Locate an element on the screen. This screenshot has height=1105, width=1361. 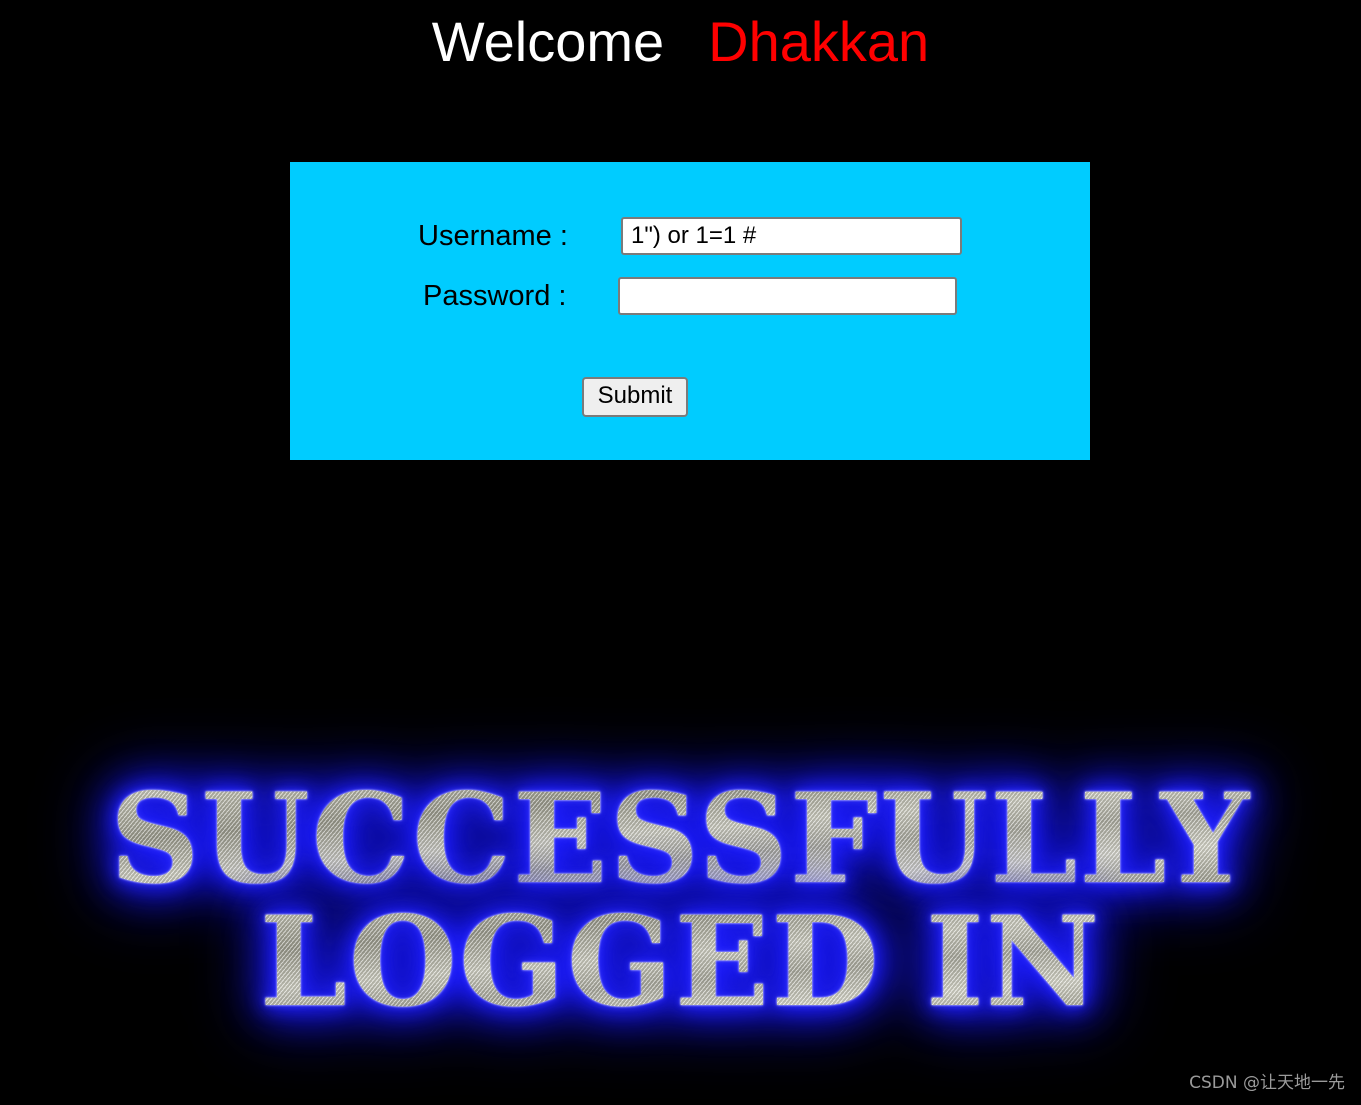
login-fields-group: Username : Password : is located at coordinates (690, 266).